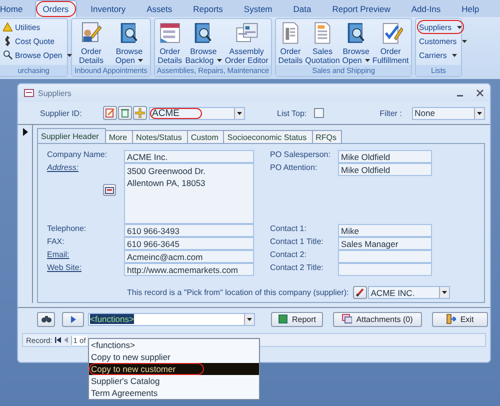 This screenshot has height=406, width=500. Describe the element at coordinates (292, 113) in the screenshot. I see `field-label: List Top:` at that location.